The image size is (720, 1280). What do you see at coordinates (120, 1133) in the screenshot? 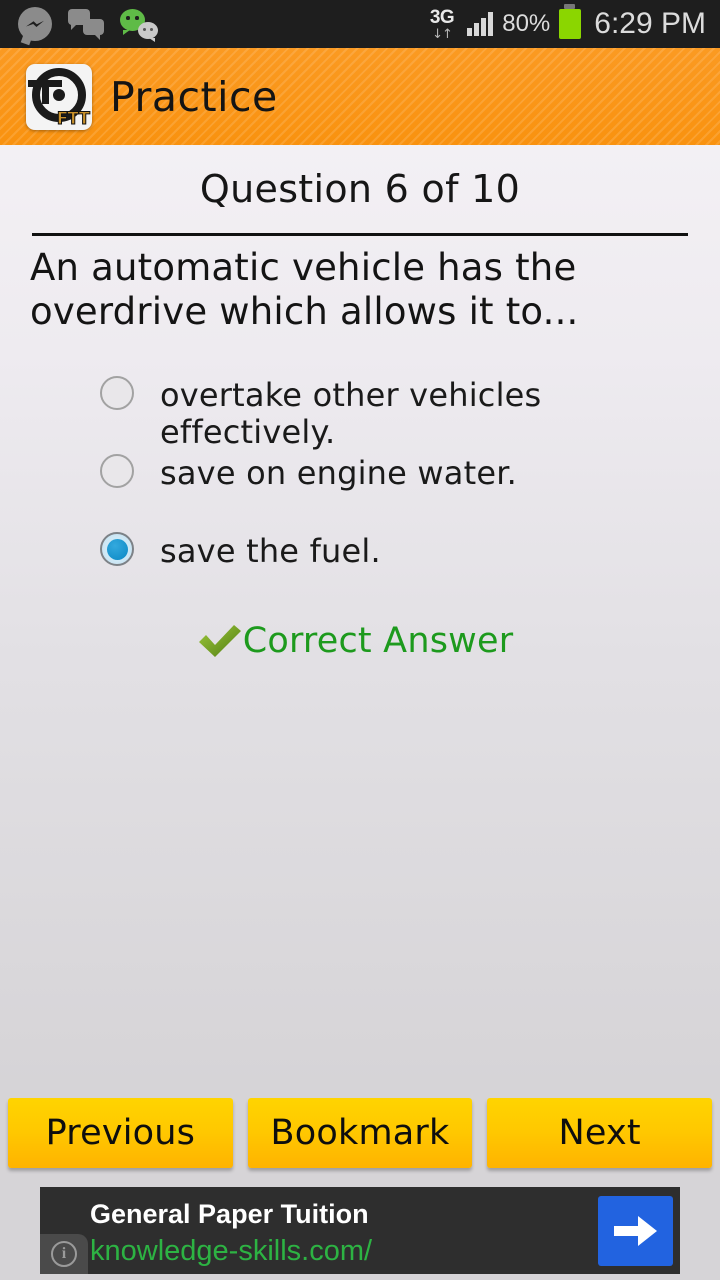
I see `previous-button: Previous` at bounding box center [120, 1133].